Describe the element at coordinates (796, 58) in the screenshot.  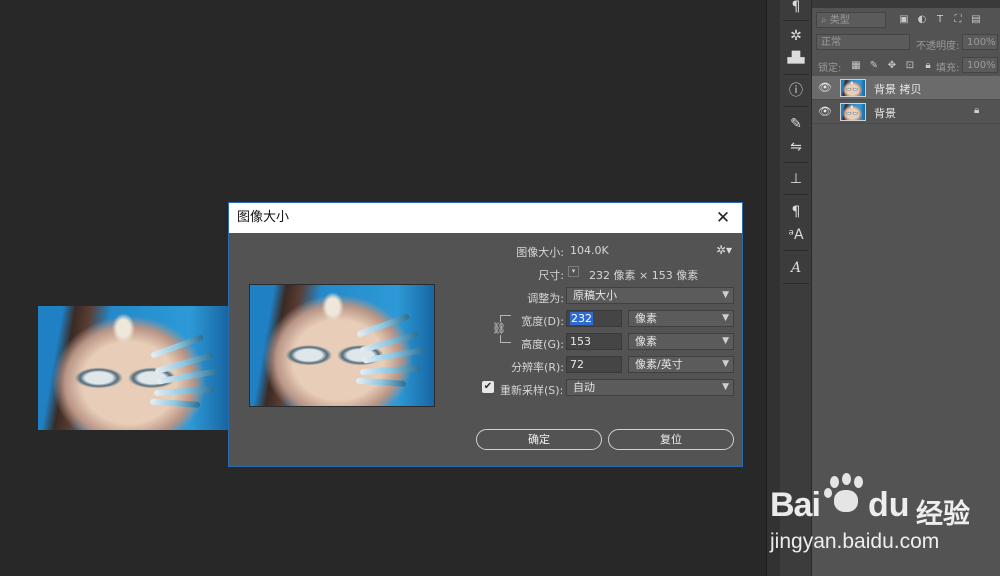
I see `histogram-icon: ▟▙` at that location.